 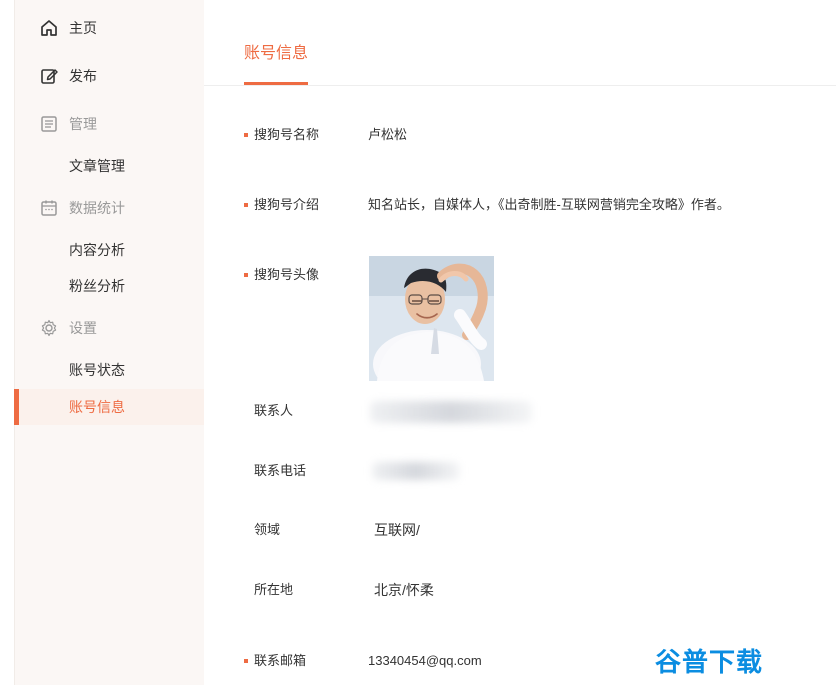 What do you see at coordinates (49, 76) in the screenshot?
I see `edit-icon` at bounding box center [49, 76].